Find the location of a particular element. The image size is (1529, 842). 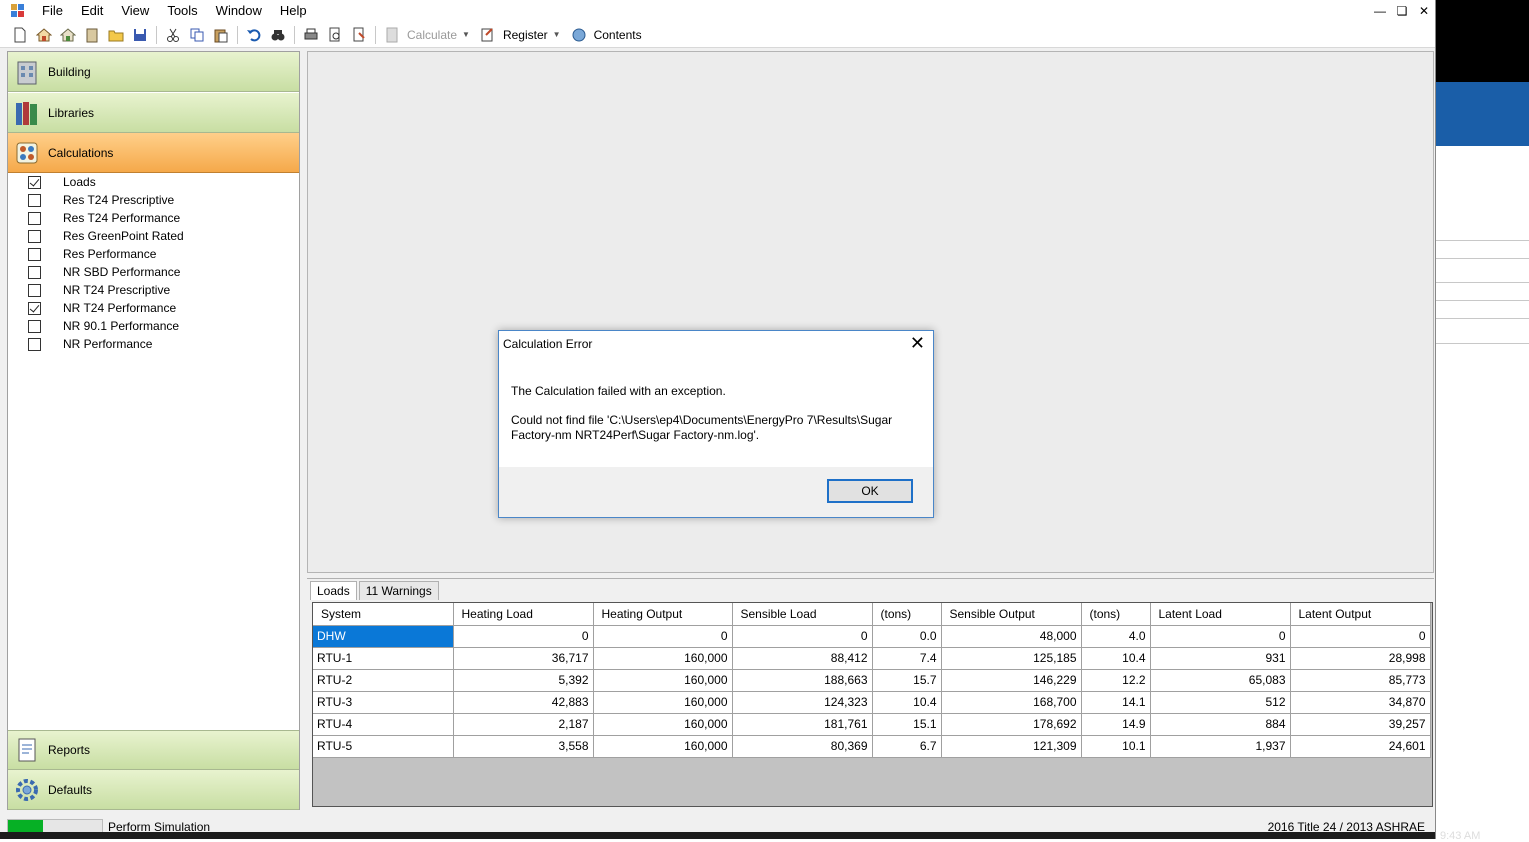

table-cell: 884 is located at coordinates (1220, 724).